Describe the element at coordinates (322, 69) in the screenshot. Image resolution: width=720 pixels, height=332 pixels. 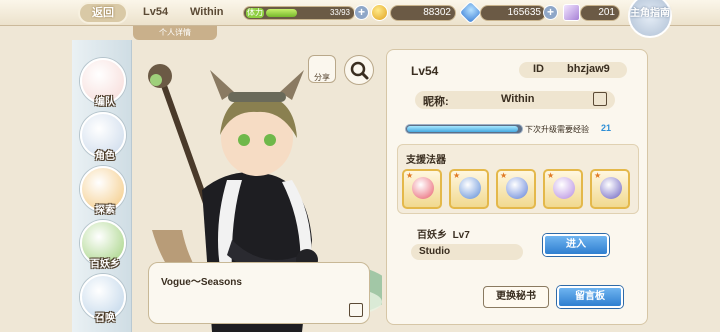
I see `share-button: 分享` at that location.